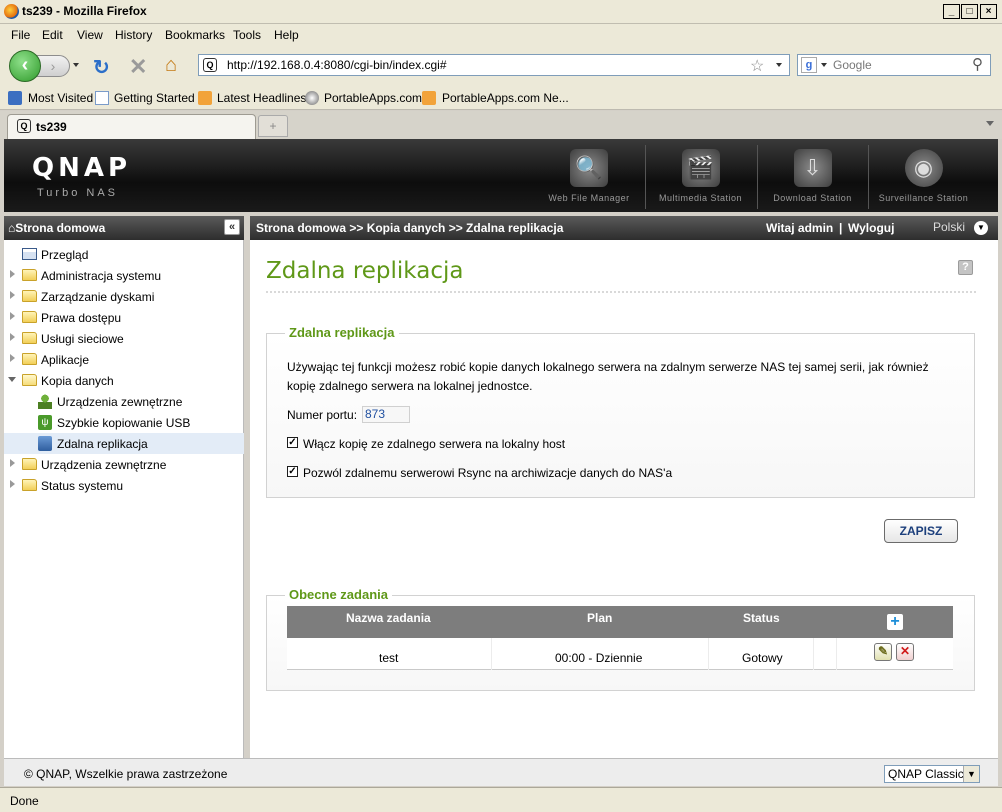 This screenshot has height=812, width=1002. I want to click on surveillance-station-app: ◉ Surveillance Station, so click(923, 177).